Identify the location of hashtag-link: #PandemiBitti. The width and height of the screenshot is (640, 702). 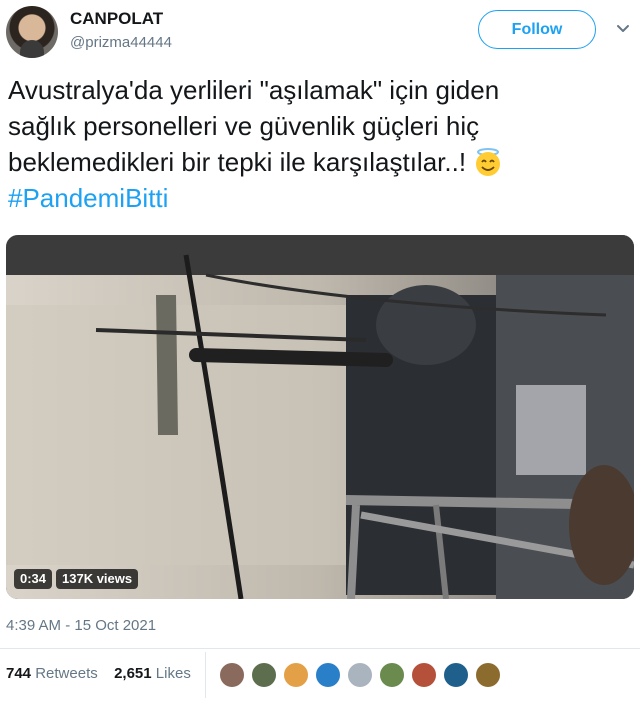
(319, 198).